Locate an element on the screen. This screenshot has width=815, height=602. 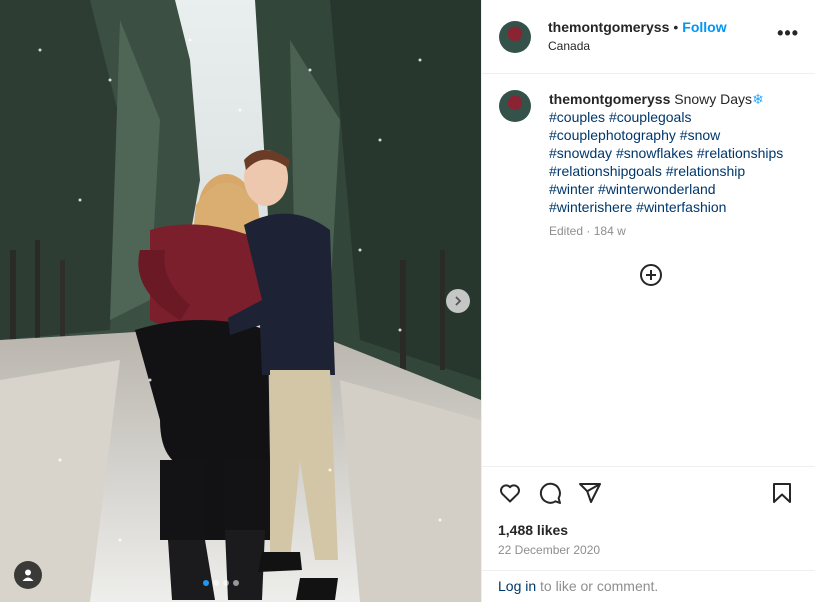
share-button is located at coordinates (590, 493).